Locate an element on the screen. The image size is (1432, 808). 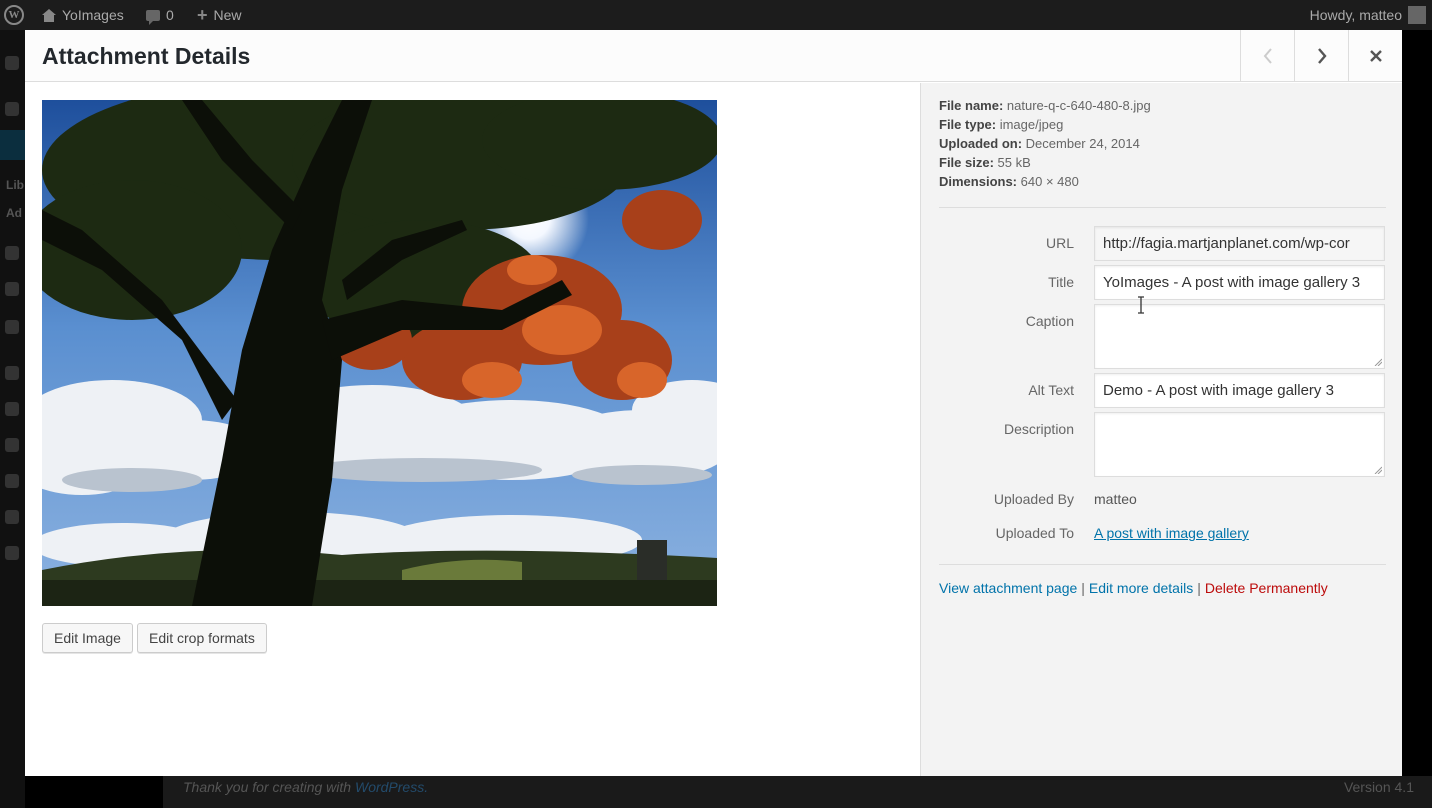
details-divider is located at coordinates (1162, 207).